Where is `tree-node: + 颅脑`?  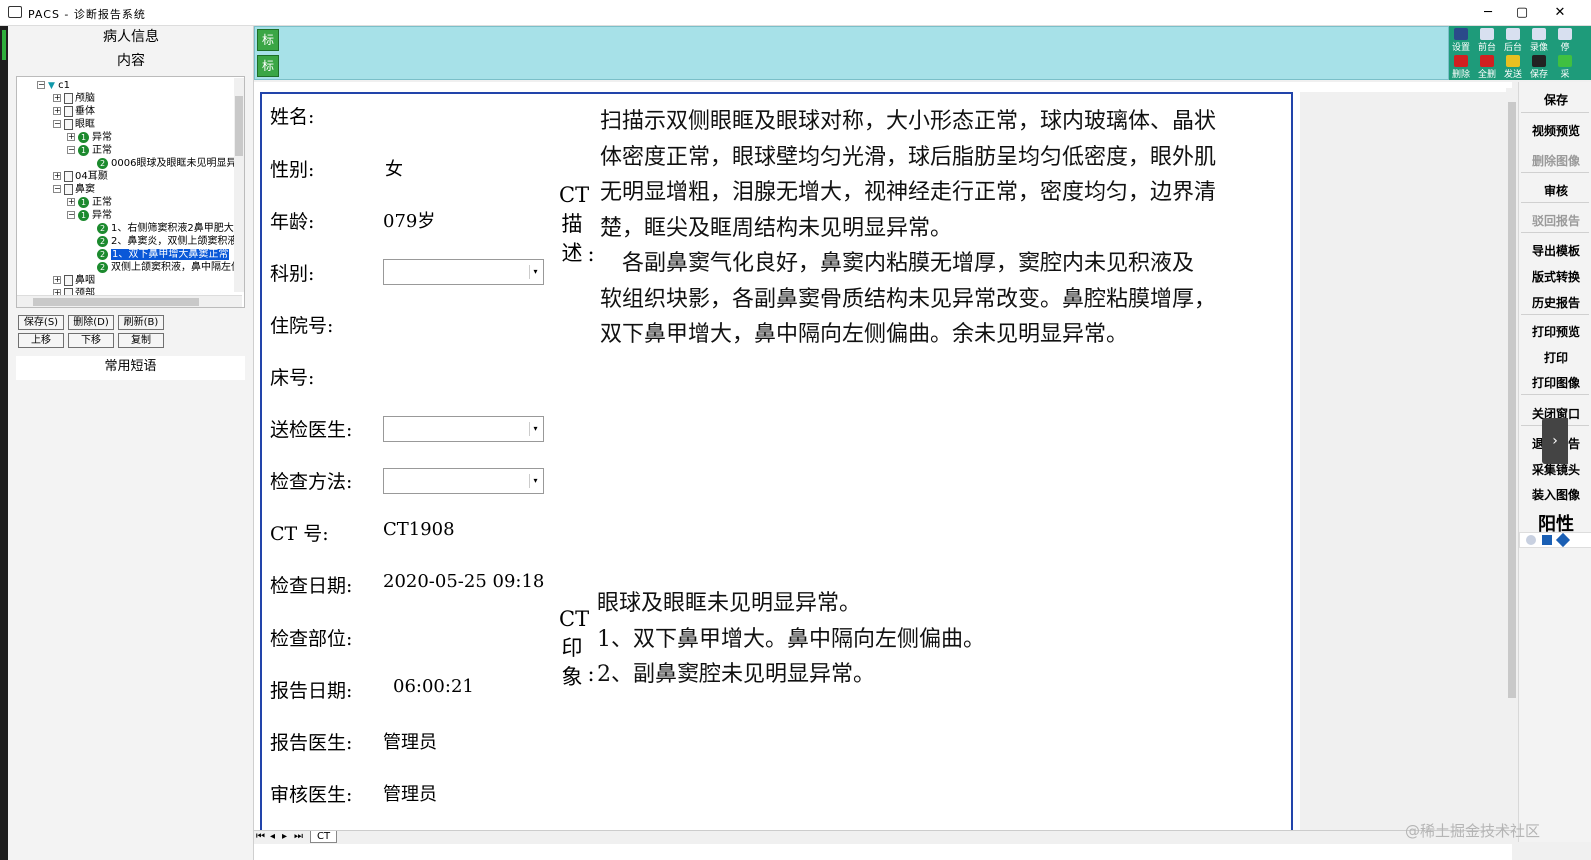
tree-node: + 颅脑 is located at coordinates (74, 98).